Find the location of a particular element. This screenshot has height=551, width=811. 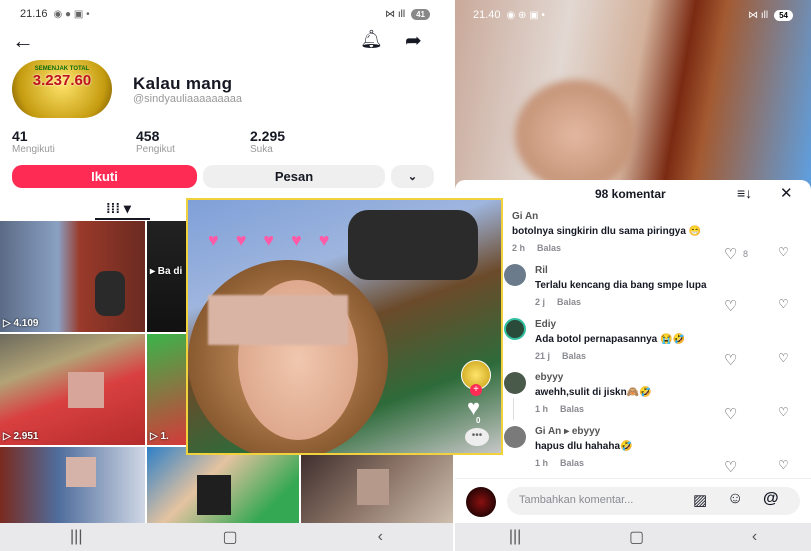

comment-input-bar: Tambahkan komentar... ▨ ☺ @ is located at coordinates (633, 500).